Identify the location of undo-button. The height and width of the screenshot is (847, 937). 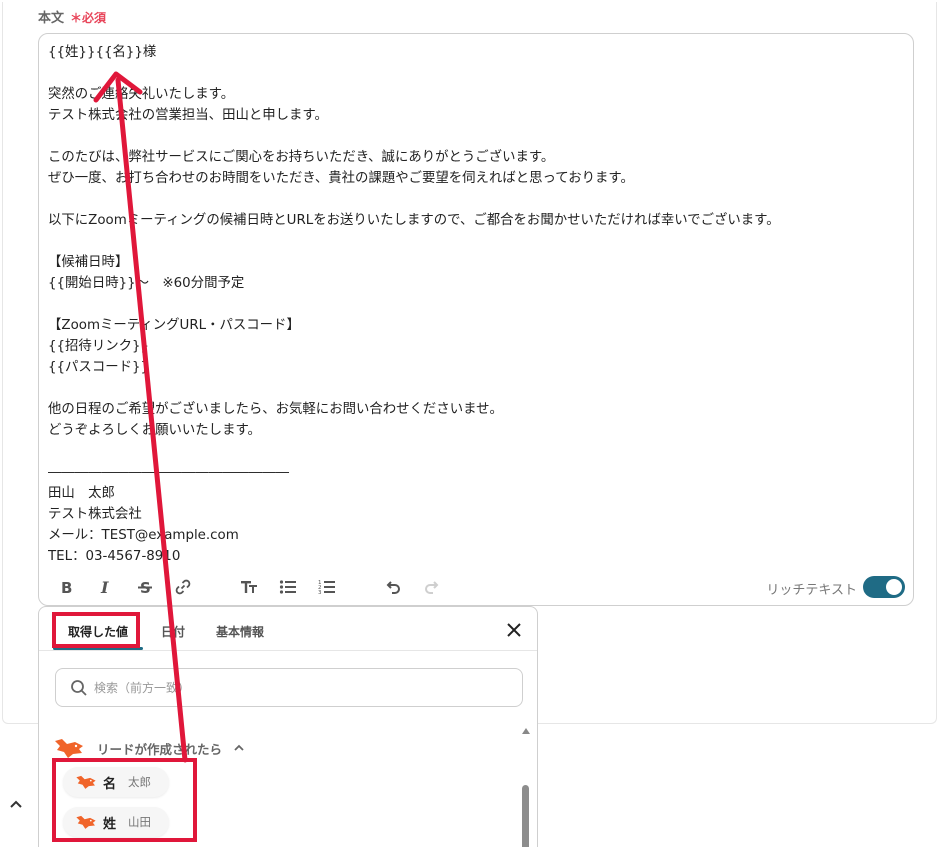
(393, 587).